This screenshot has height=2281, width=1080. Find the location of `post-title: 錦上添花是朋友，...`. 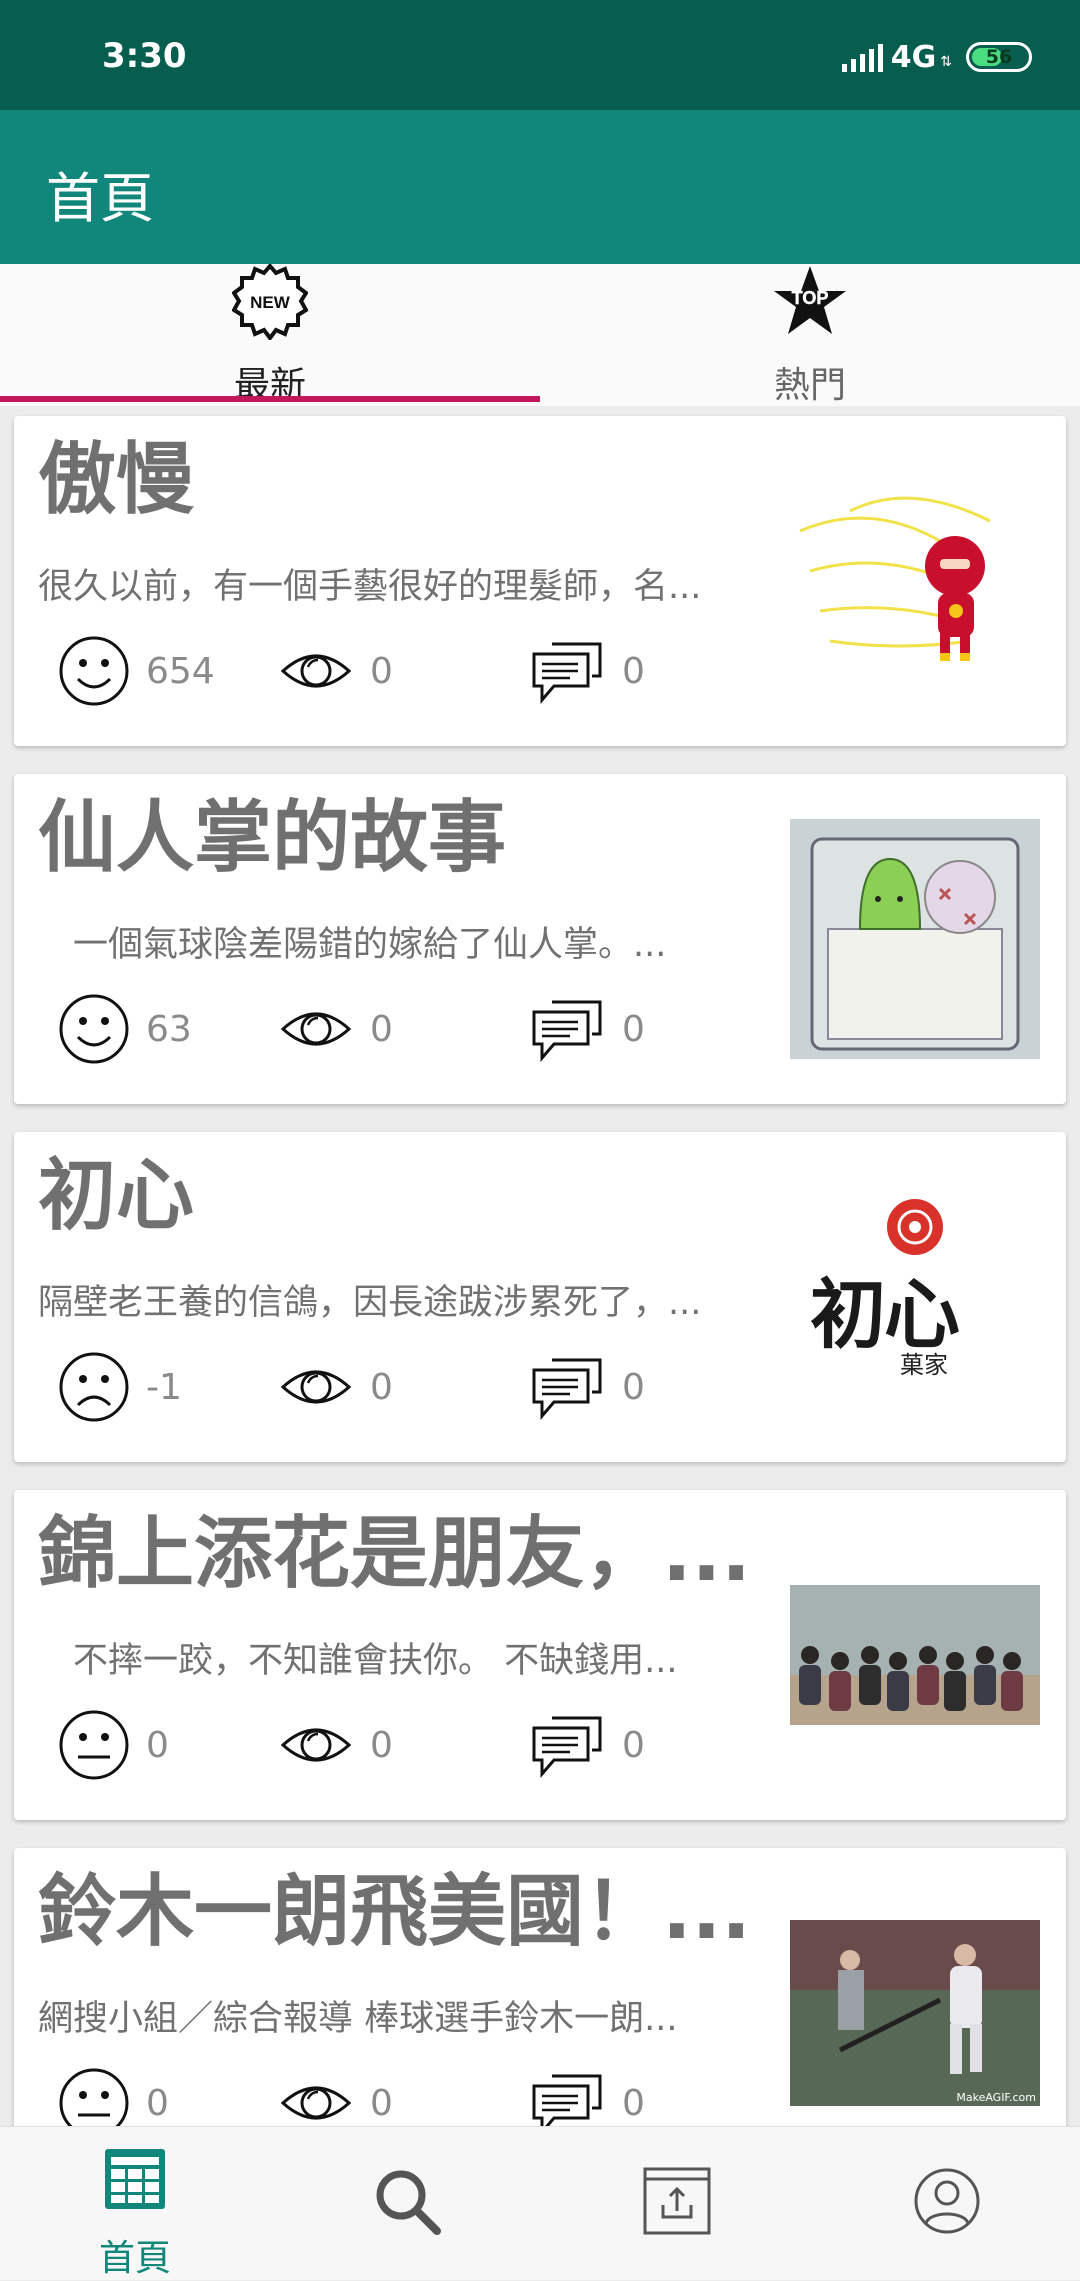

post-title: 錦上添花是朋友，... is located at coordinates (394, 1554).